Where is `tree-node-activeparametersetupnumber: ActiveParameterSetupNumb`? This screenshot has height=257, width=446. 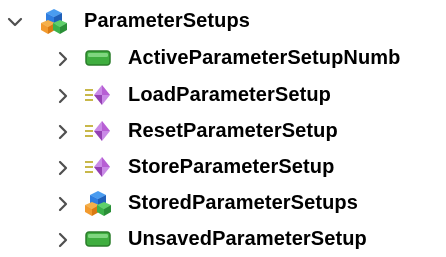
tree-node-activeparametersetupnumber: ActiveParameterSetupNumb is located at coordinates (223, 58).